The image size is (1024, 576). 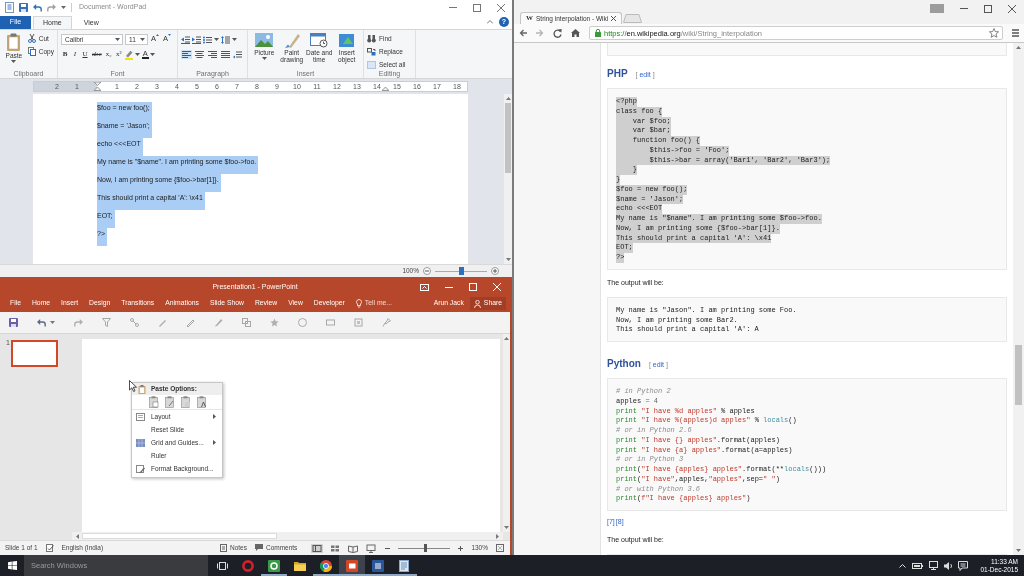 I want to click on object-icon, so click(x=346, y=40).